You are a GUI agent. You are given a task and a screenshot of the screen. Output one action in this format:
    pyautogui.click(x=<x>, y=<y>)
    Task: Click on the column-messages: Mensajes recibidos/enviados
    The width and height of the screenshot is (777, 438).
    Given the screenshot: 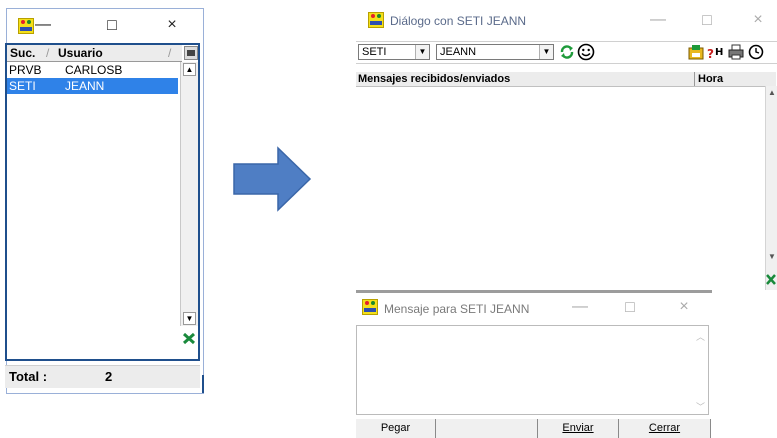 What is the action you would take?
    pyautogui.click(x=434, y=79)
    